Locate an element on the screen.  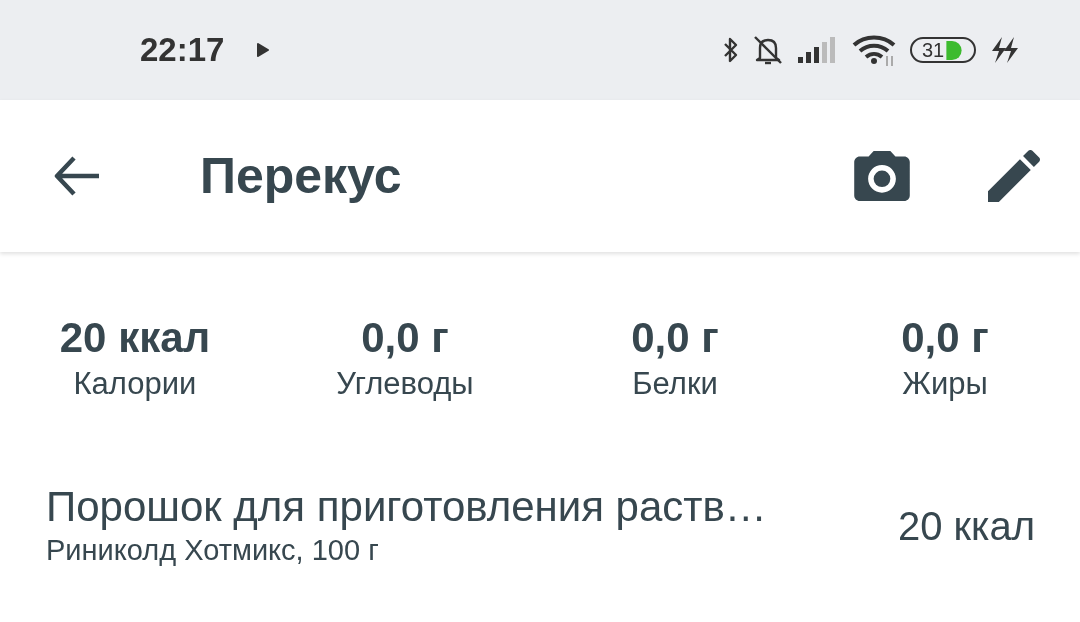
food-details: Риниколд Хотмикс, 100 г is located at coordinates (212, 550).